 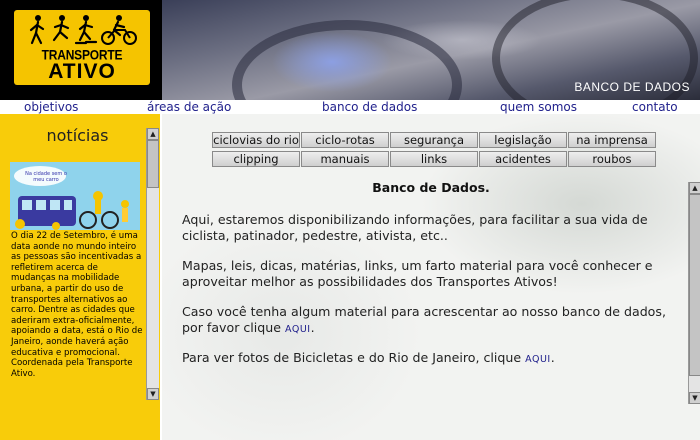 I want to click on tab-acidentes: acidentes, so click(x=523, y=159).